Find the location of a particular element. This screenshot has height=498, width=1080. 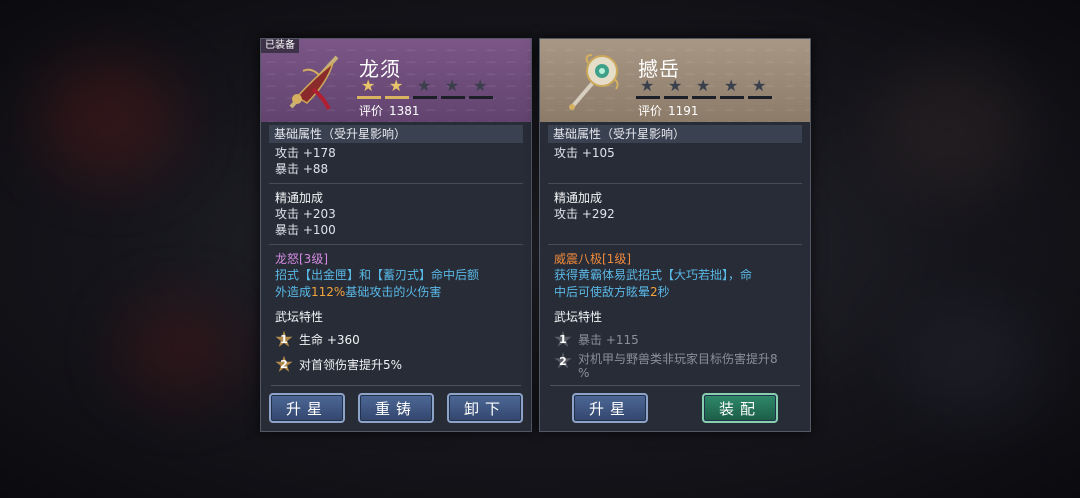

mastery-stat: 攻击 +203 is located at coordinates (305, 214).